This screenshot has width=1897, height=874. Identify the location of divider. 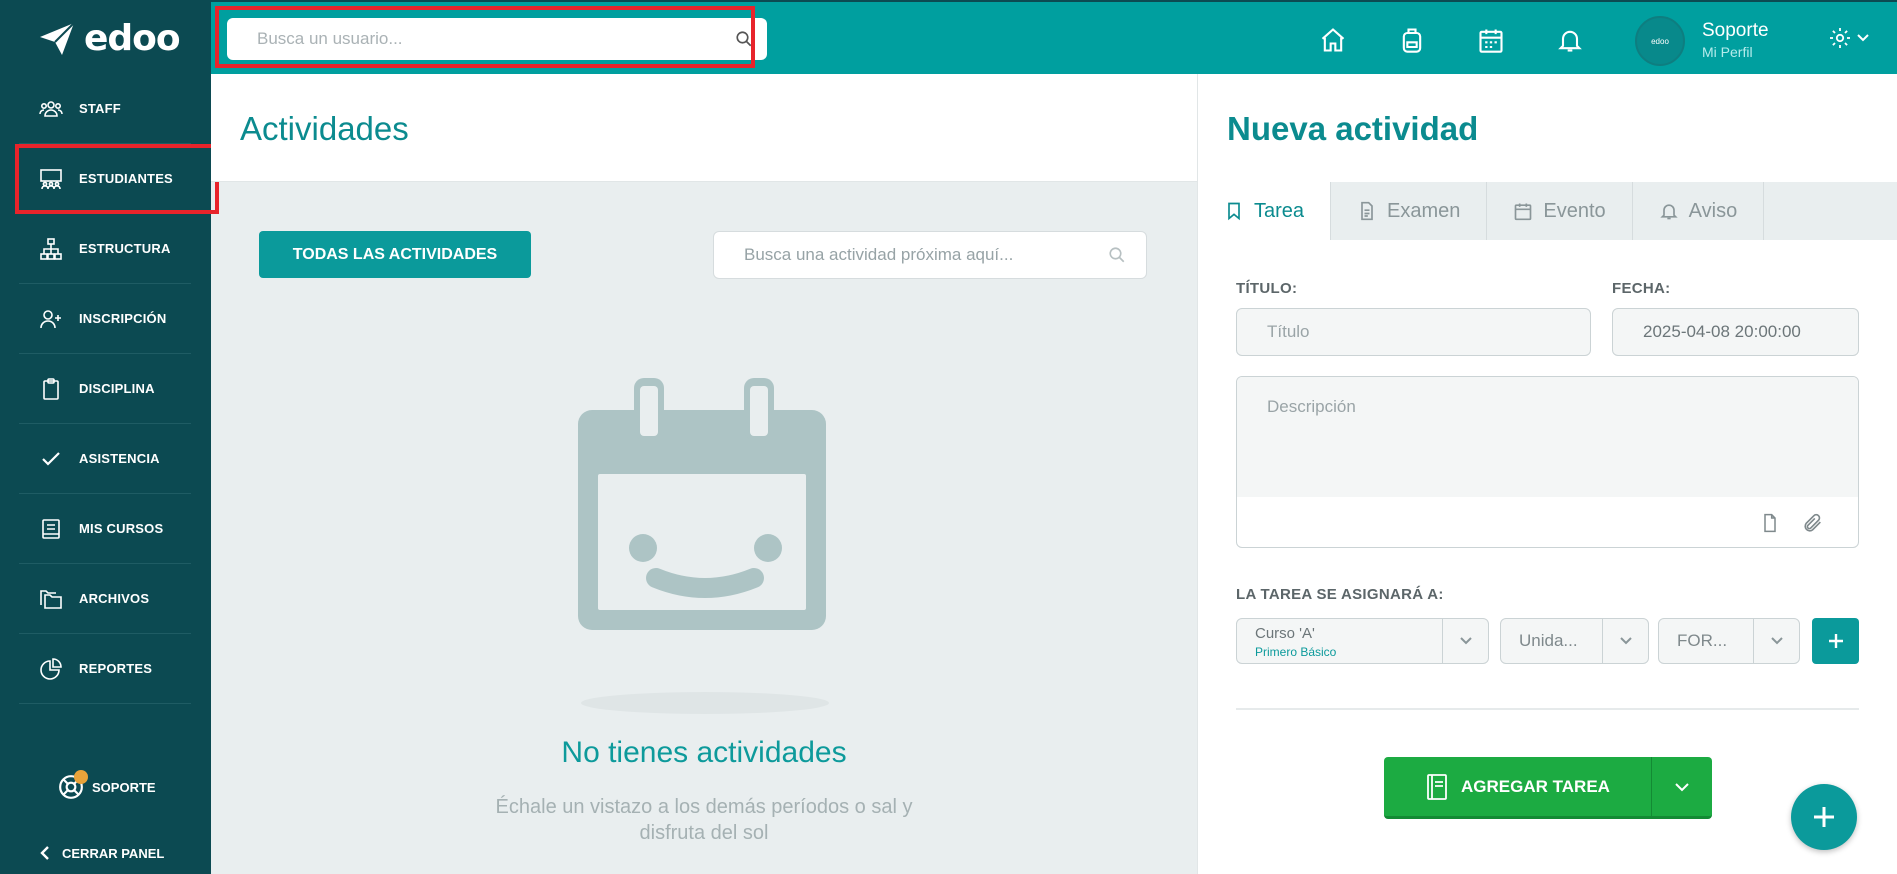
(1547, 709).